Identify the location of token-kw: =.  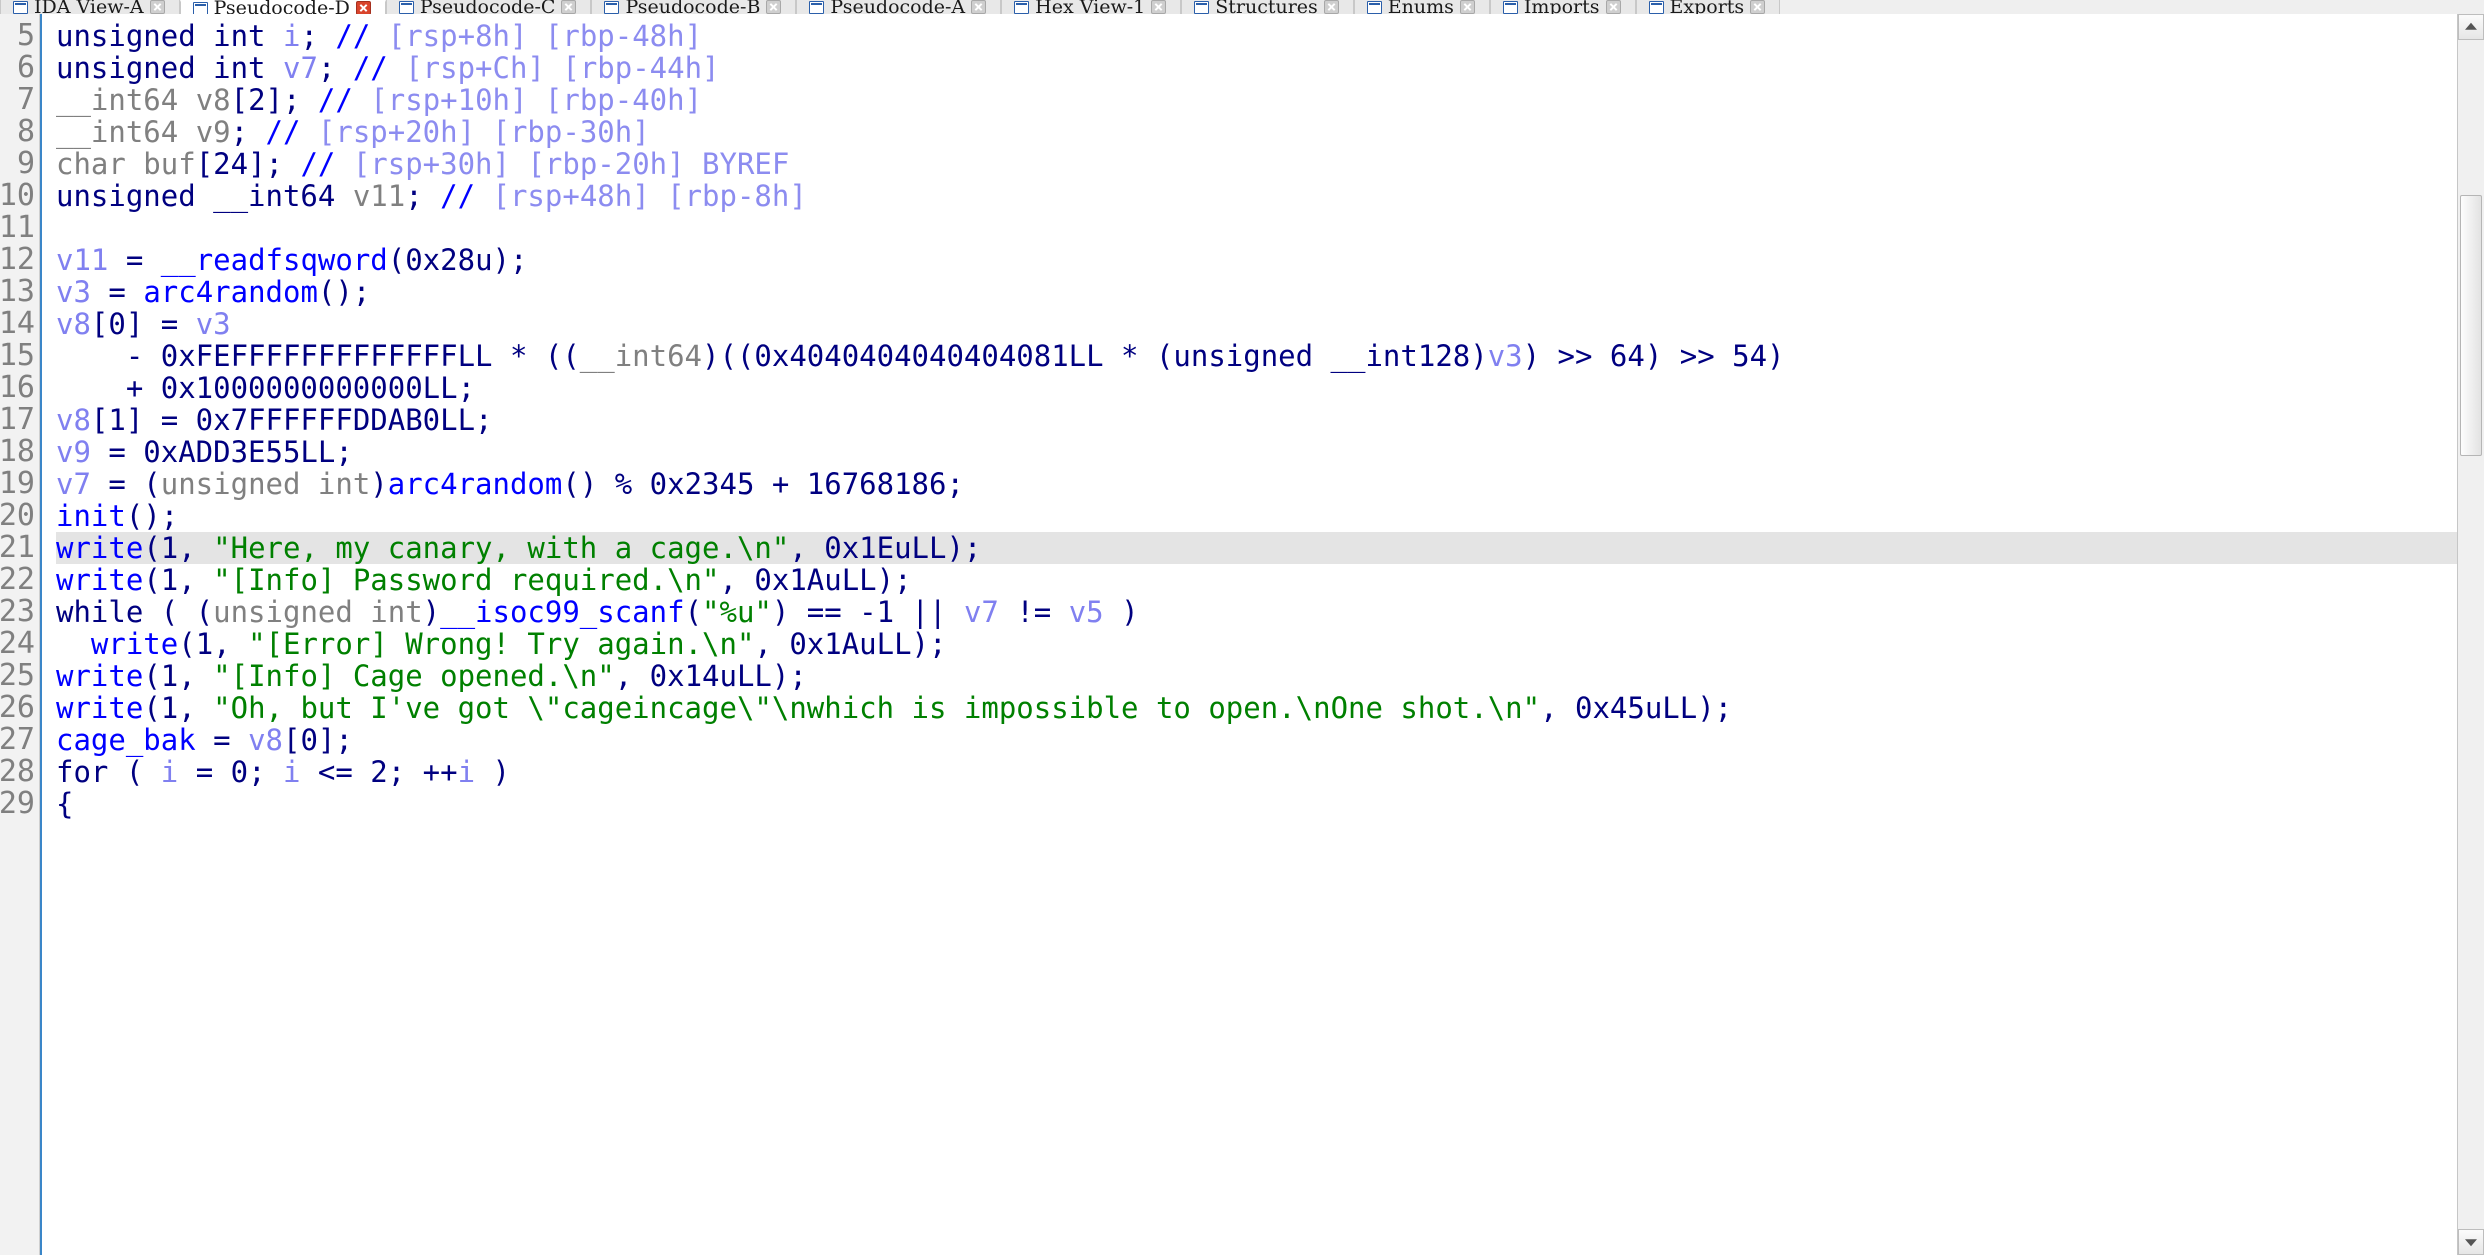
(222, 740).